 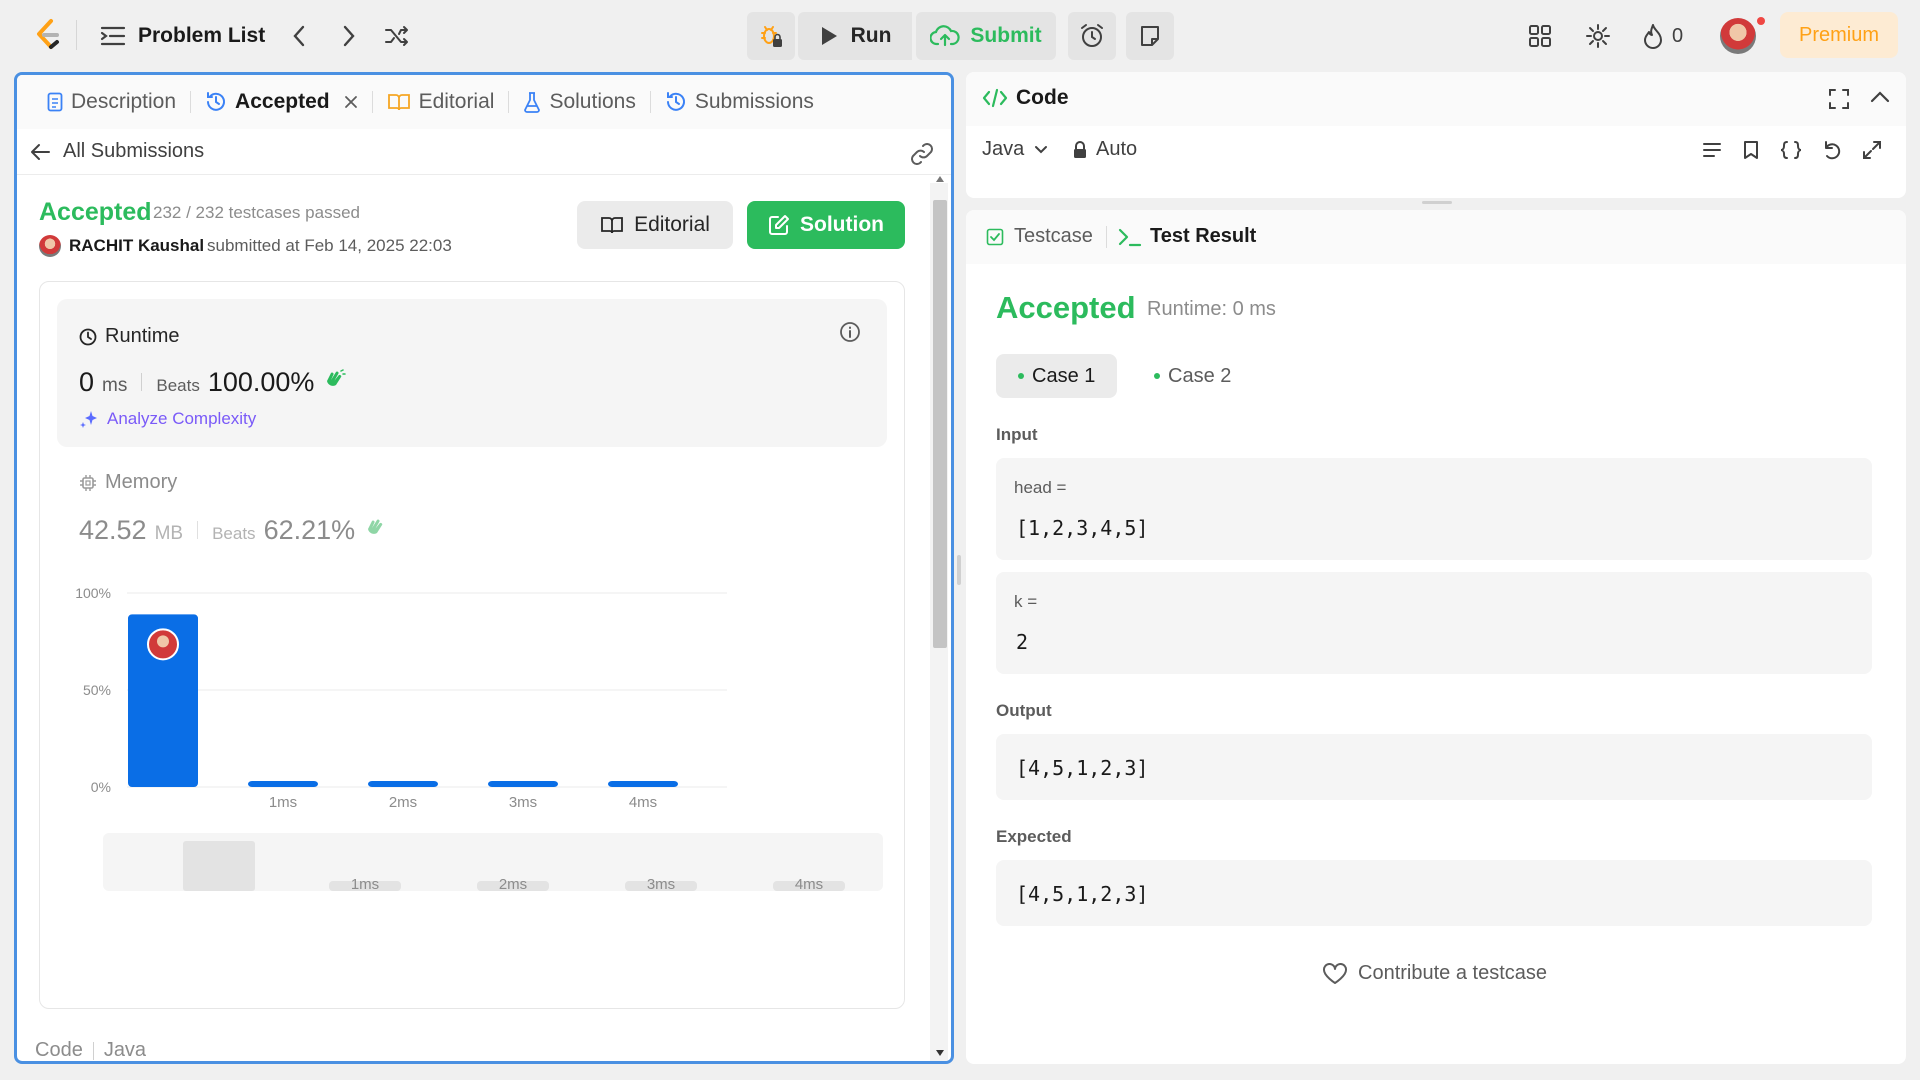 I want to click on description-icon, so click(x=55, y=102).